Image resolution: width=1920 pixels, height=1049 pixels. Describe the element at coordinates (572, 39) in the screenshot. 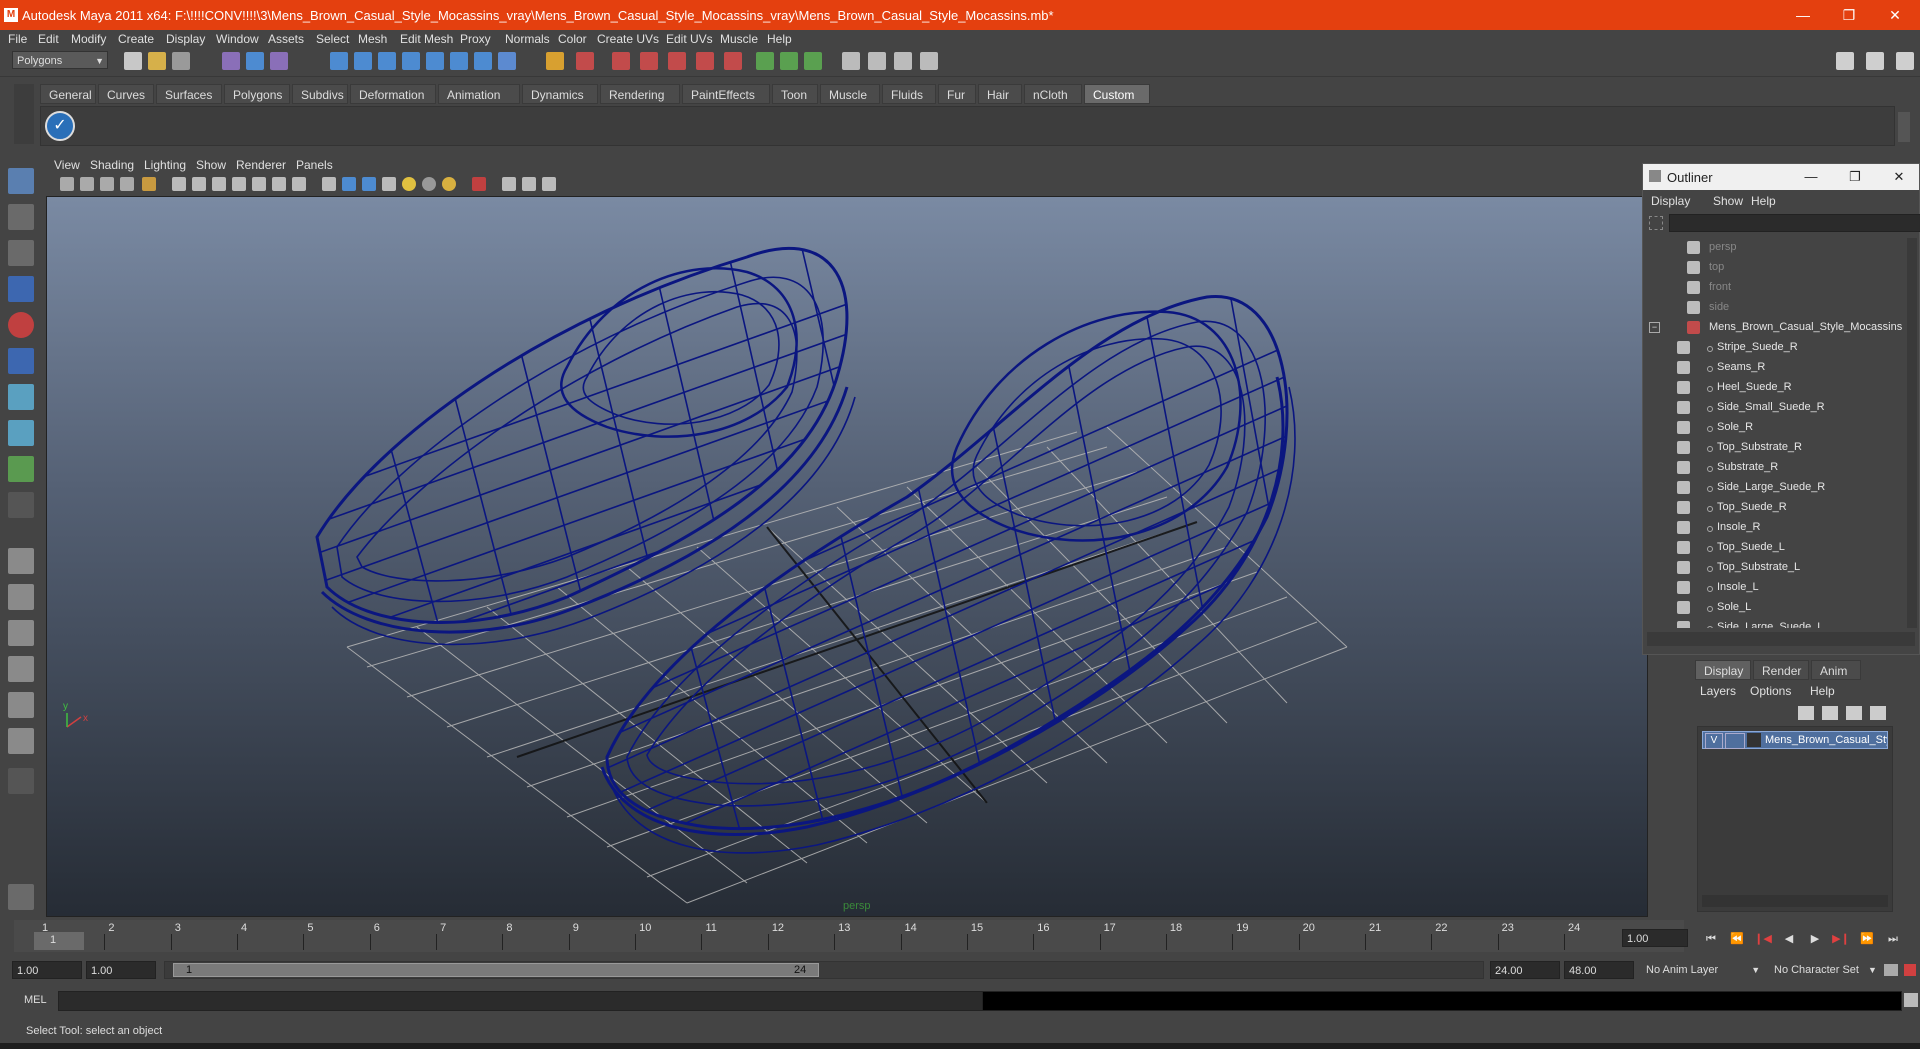

I see `menu-color: Color` at that location.